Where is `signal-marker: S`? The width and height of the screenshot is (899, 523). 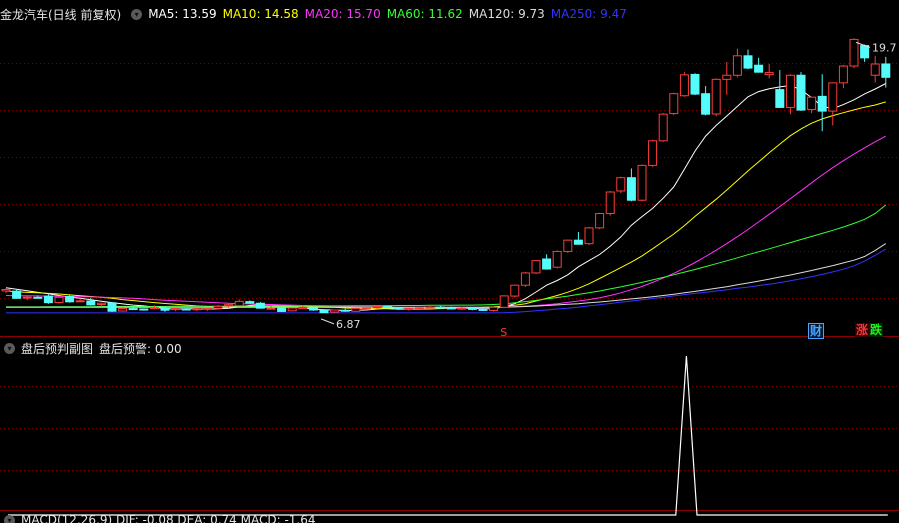 signal-marker: S is located at coordinates (503, 332).